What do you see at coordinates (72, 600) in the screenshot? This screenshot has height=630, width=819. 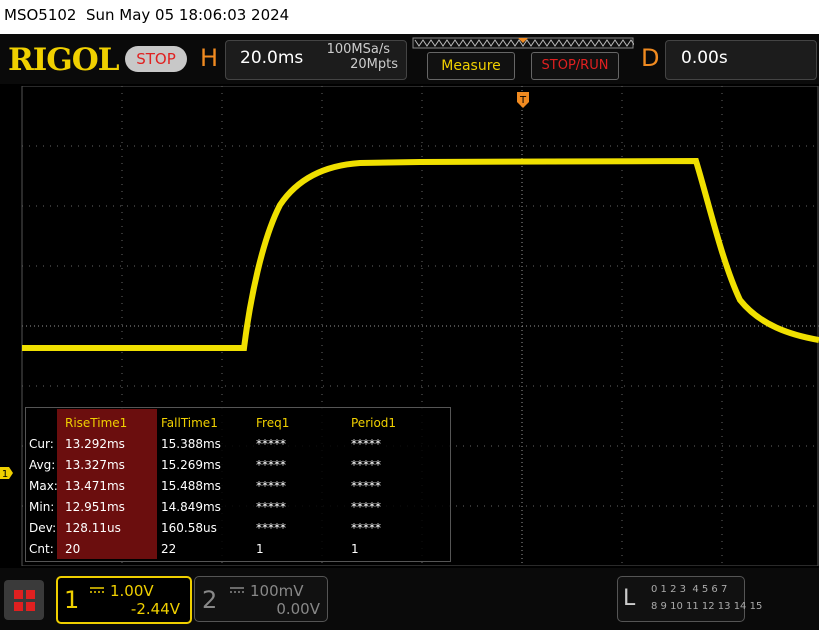 I see `channel1-number: 1` at bounding box center [72, 600].